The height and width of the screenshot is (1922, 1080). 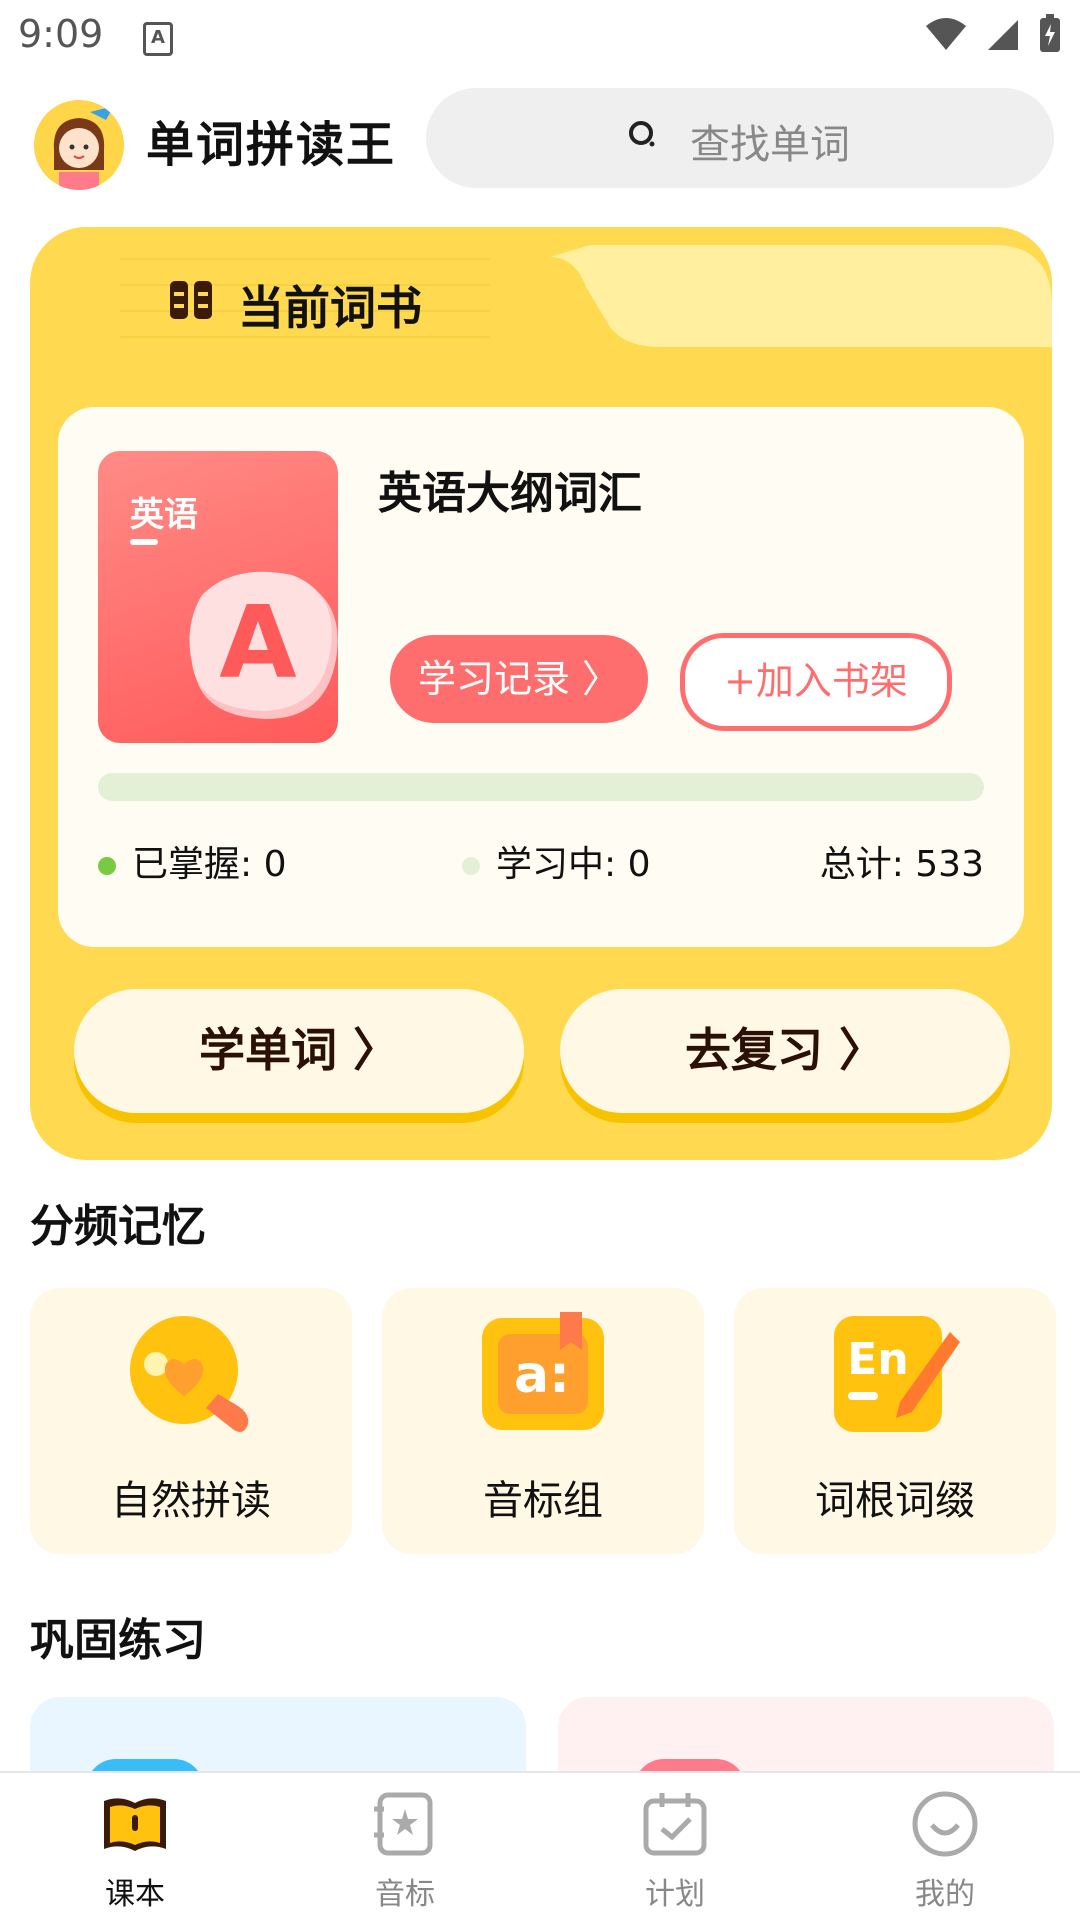 I want to click on phonetic-icon, so click(x=403, y=1824).